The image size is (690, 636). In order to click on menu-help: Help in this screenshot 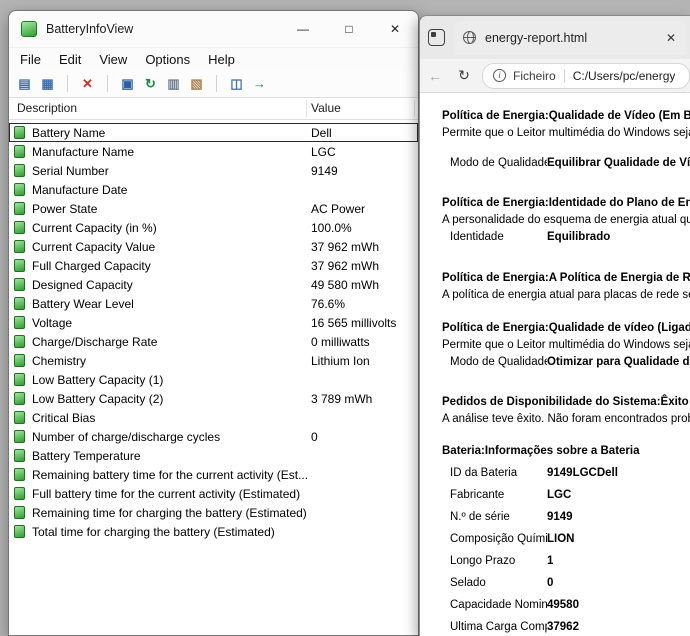, I will do `click(221, 59)`.